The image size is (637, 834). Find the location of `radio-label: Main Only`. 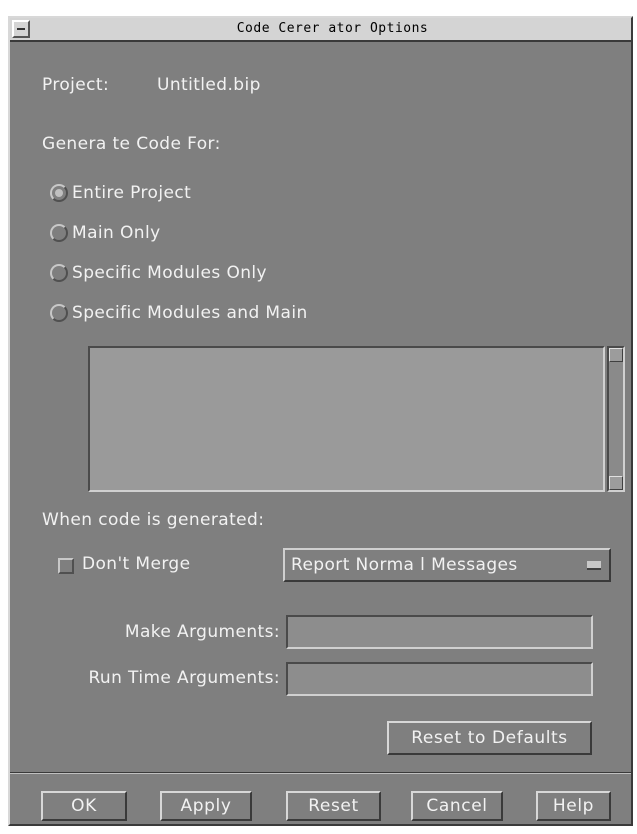

radio-label: Main Only is located at coordinates (116, 233).